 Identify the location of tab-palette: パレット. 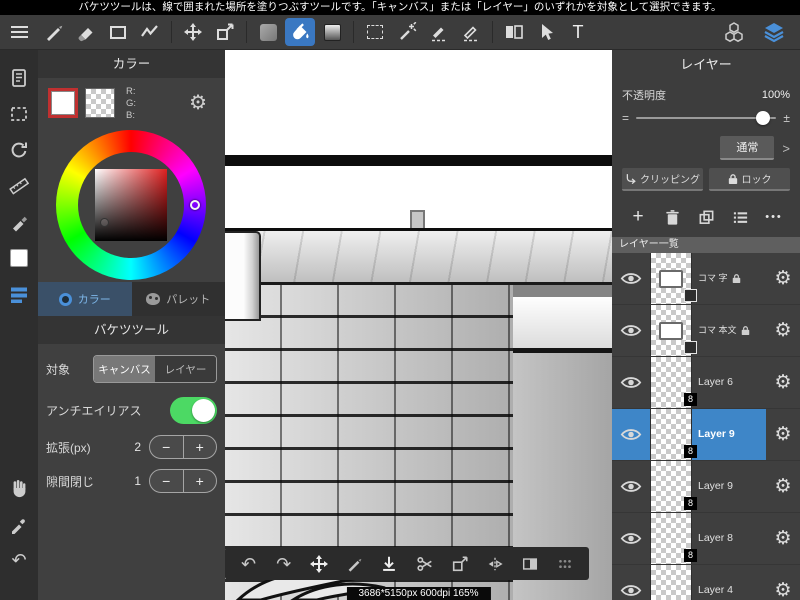
(179, 299).